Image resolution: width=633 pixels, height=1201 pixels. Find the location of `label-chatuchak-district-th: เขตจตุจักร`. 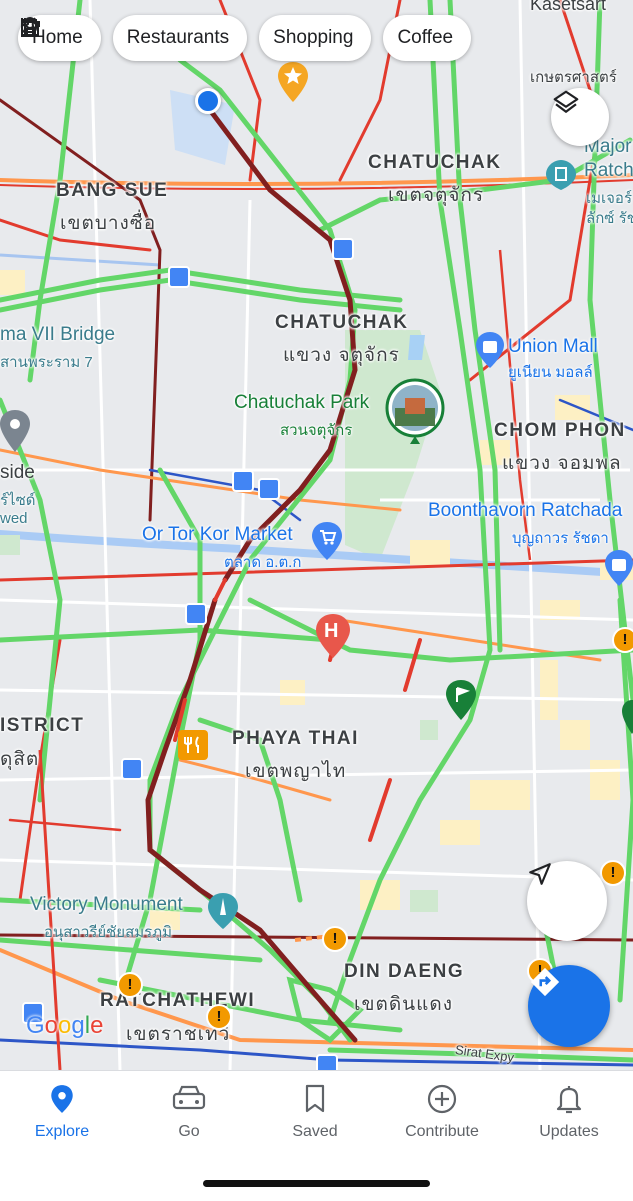

label-chatuchak-district-th: เขตจตุจักร is located at coordinates (436, 195).